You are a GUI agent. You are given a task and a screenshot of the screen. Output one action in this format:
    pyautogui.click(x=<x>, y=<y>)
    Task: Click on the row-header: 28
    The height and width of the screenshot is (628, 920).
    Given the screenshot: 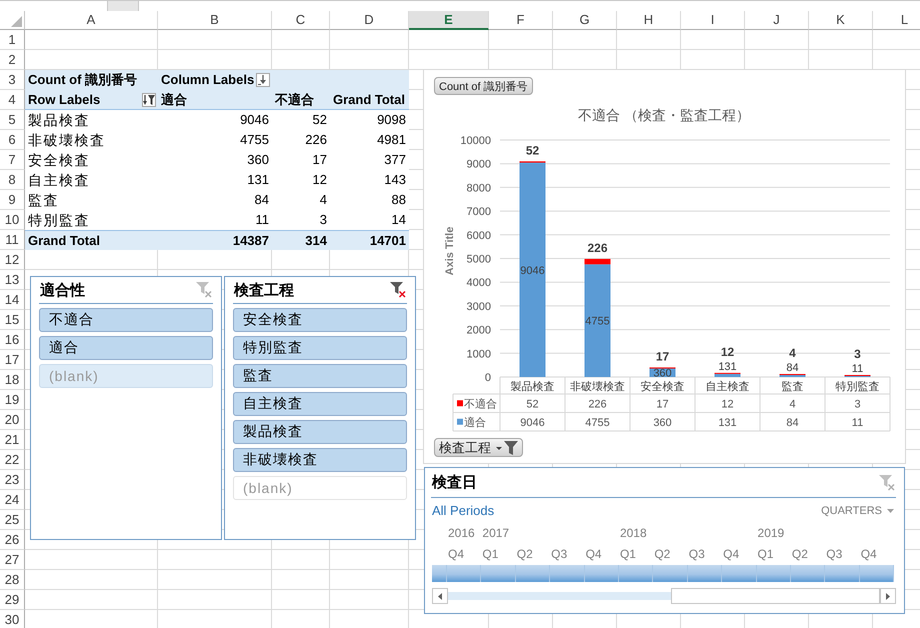 What is the action you would take?
    pyautogui.click(x=12, y=580)
    